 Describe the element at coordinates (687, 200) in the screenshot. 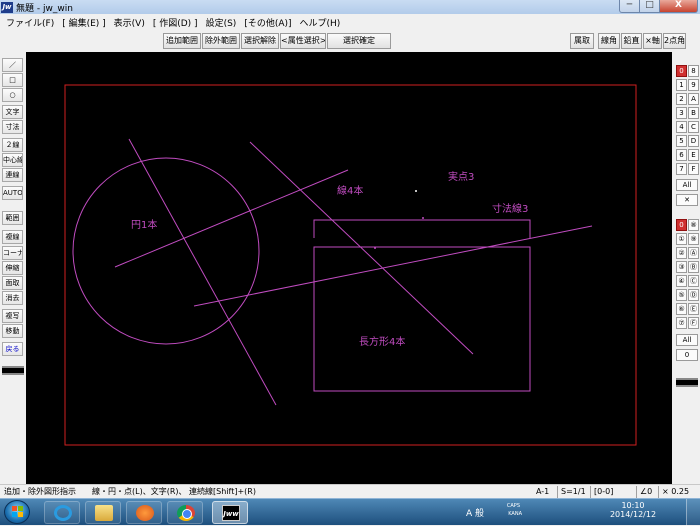

I see `layer-clear-button: ✕` at that location.